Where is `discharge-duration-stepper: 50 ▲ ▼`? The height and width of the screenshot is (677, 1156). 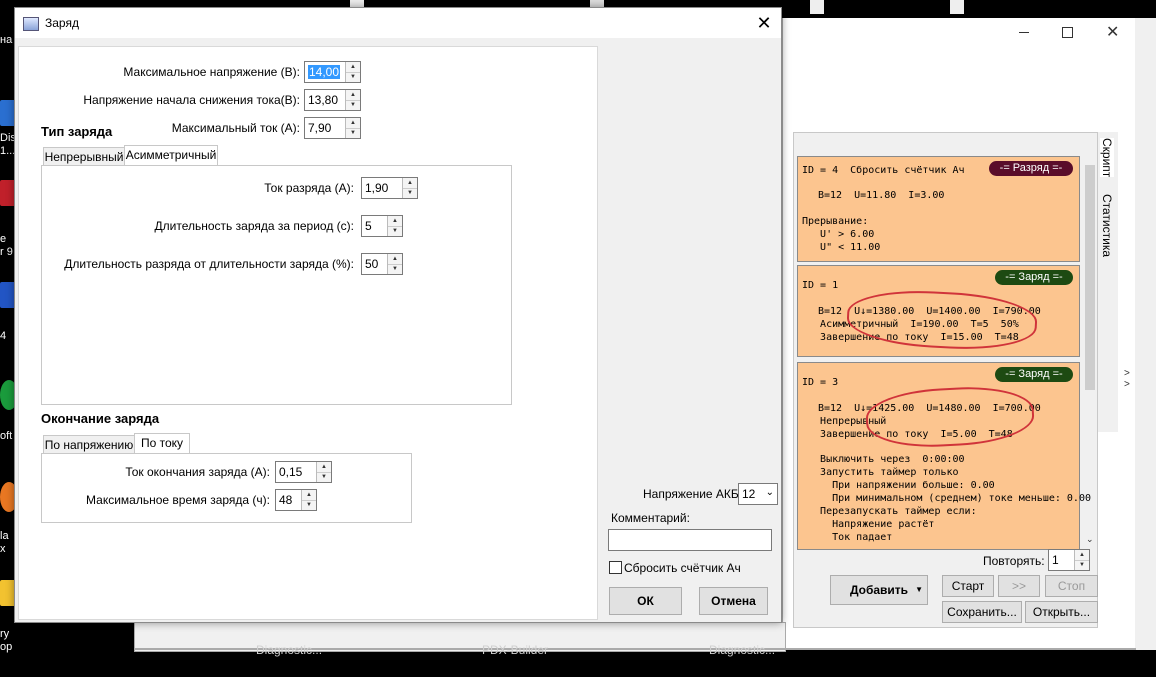
discharge-duration-stepper: 50 ▲ ▼ is located at coordinates (382, 264).